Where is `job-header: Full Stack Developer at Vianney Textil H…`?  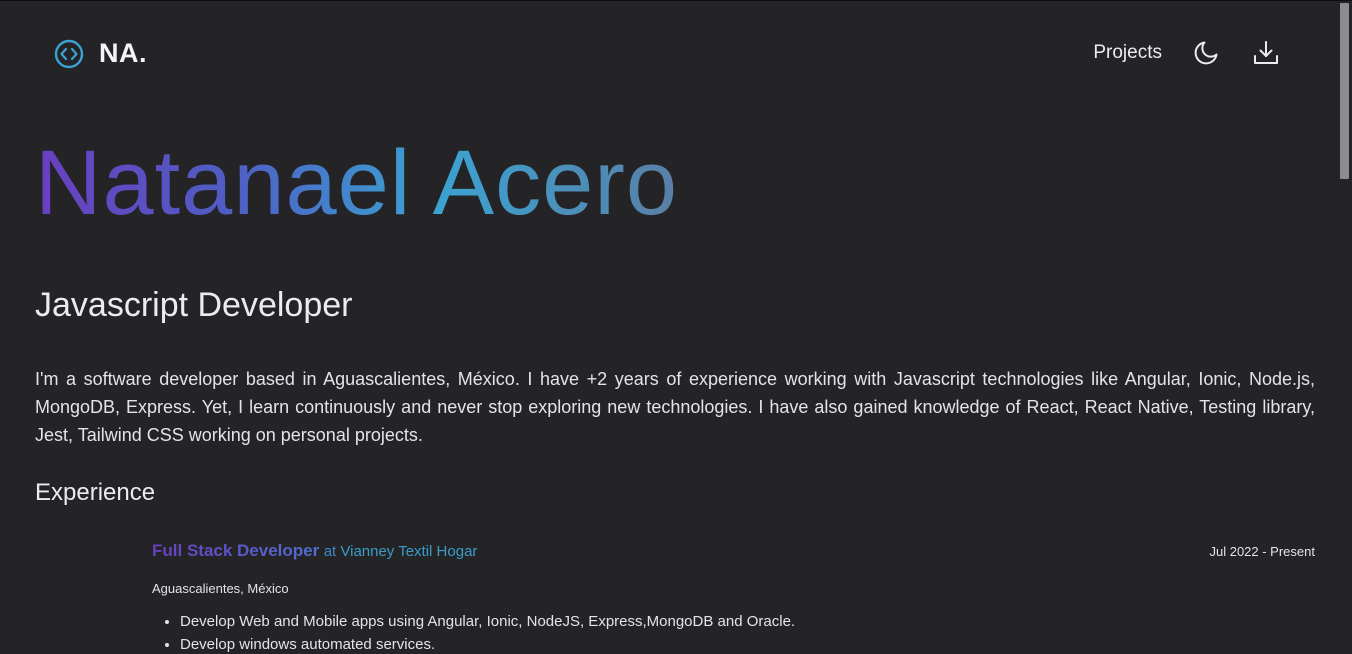 job-header: Full Stack Developer at Vianney Textil H… is located at coordinates (733, 555).